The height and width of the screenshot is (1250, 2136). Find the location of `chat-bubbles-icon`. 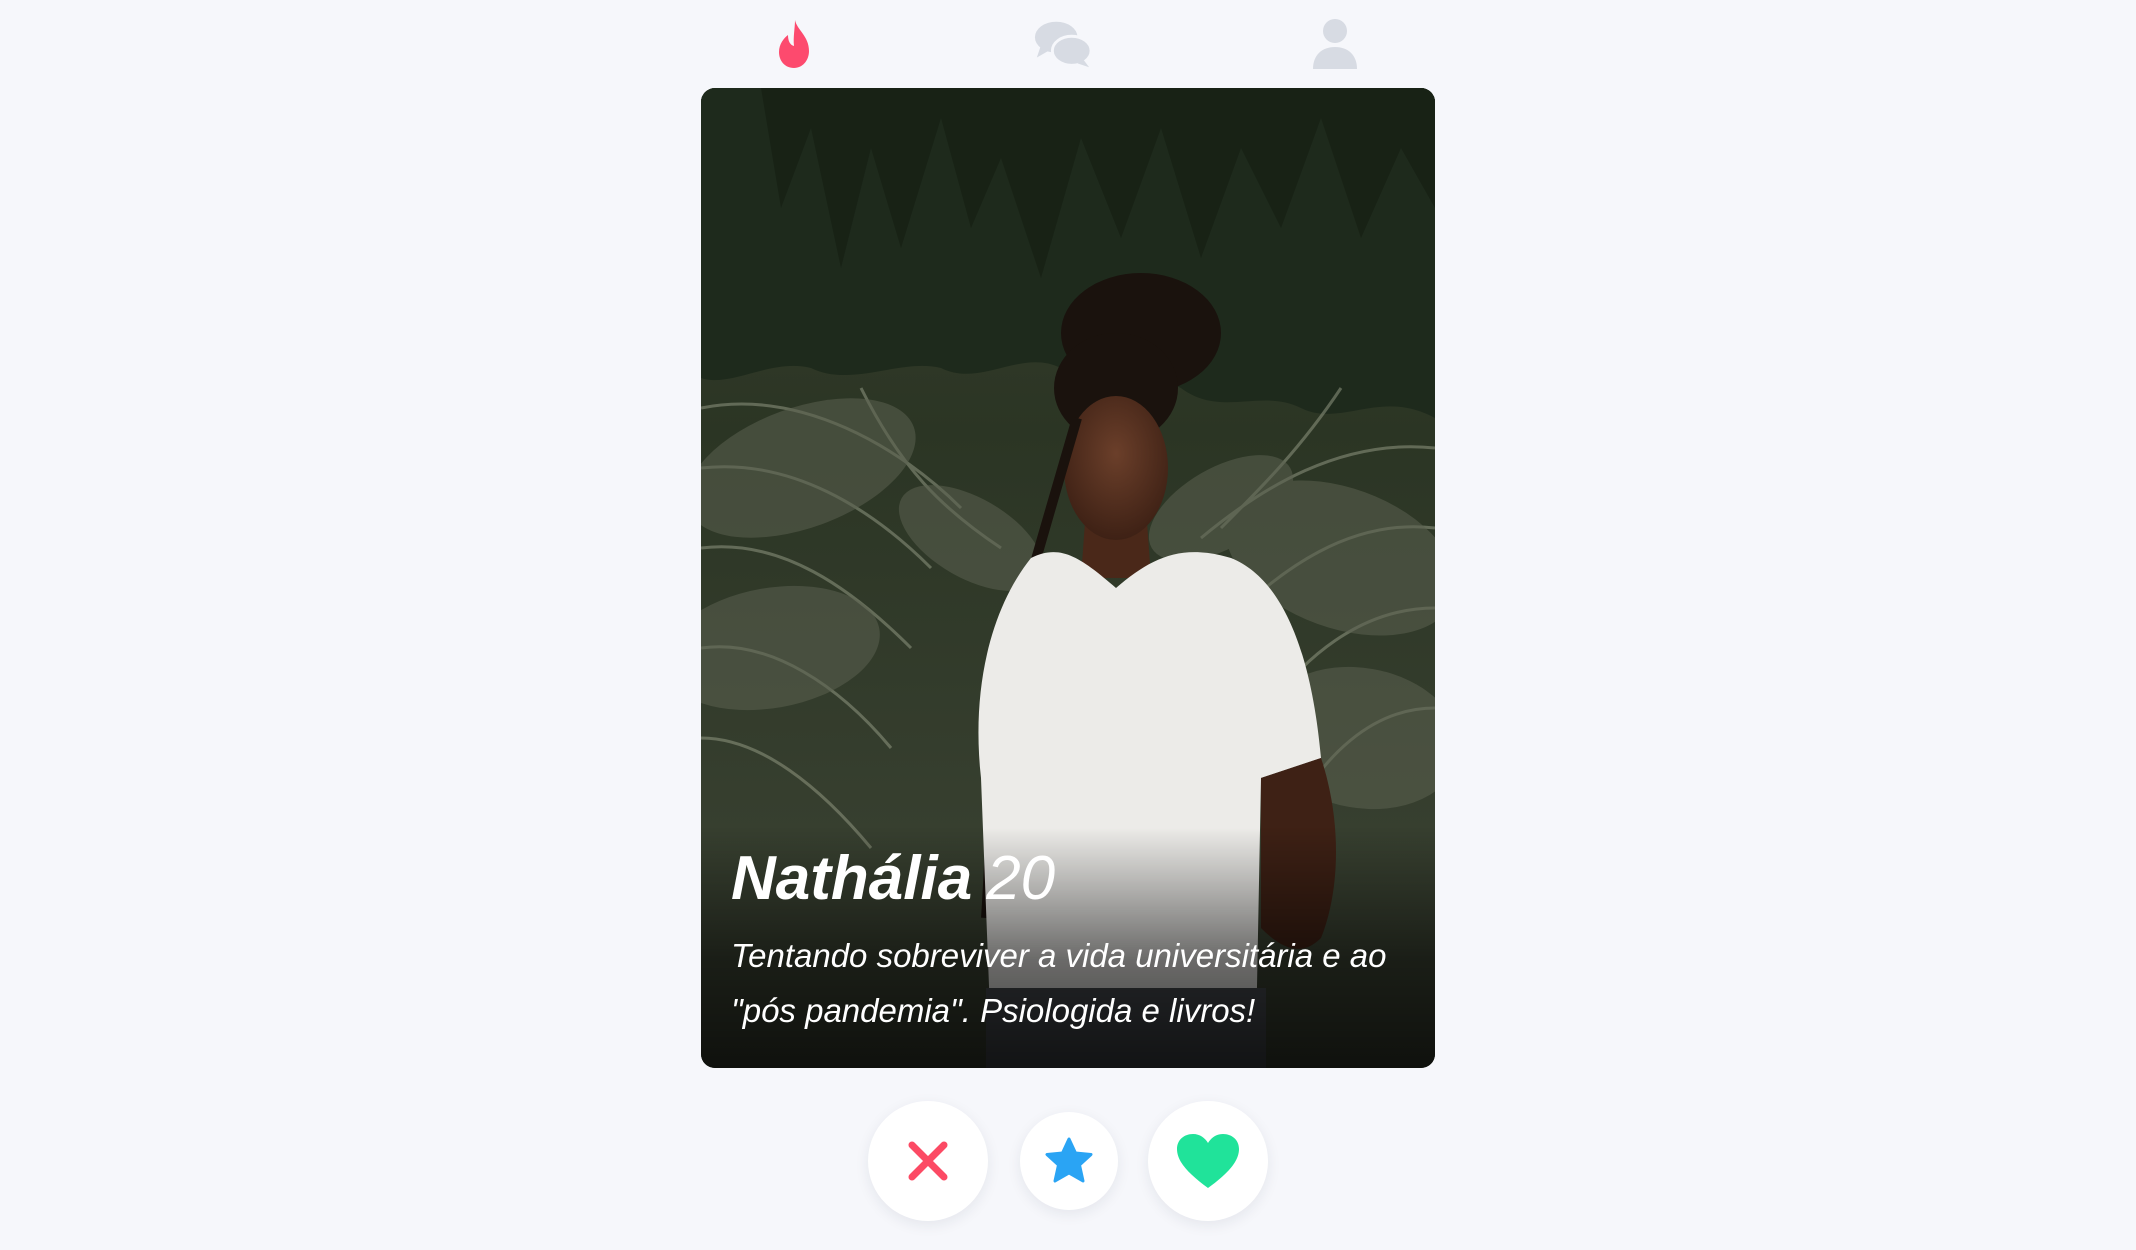

chat-bubbles-icon is located at coordinates (1063, 44).